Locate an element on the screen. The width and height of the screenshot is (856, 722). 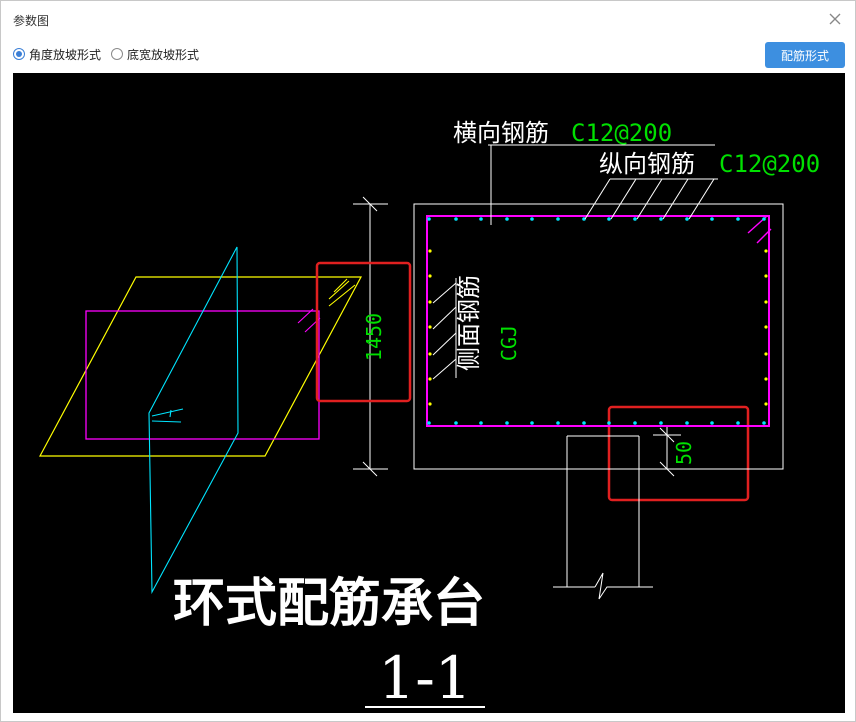
longitudinal-rebar-leader: 纵向钢筋 C12@200 is located at coordinates (702, 185).